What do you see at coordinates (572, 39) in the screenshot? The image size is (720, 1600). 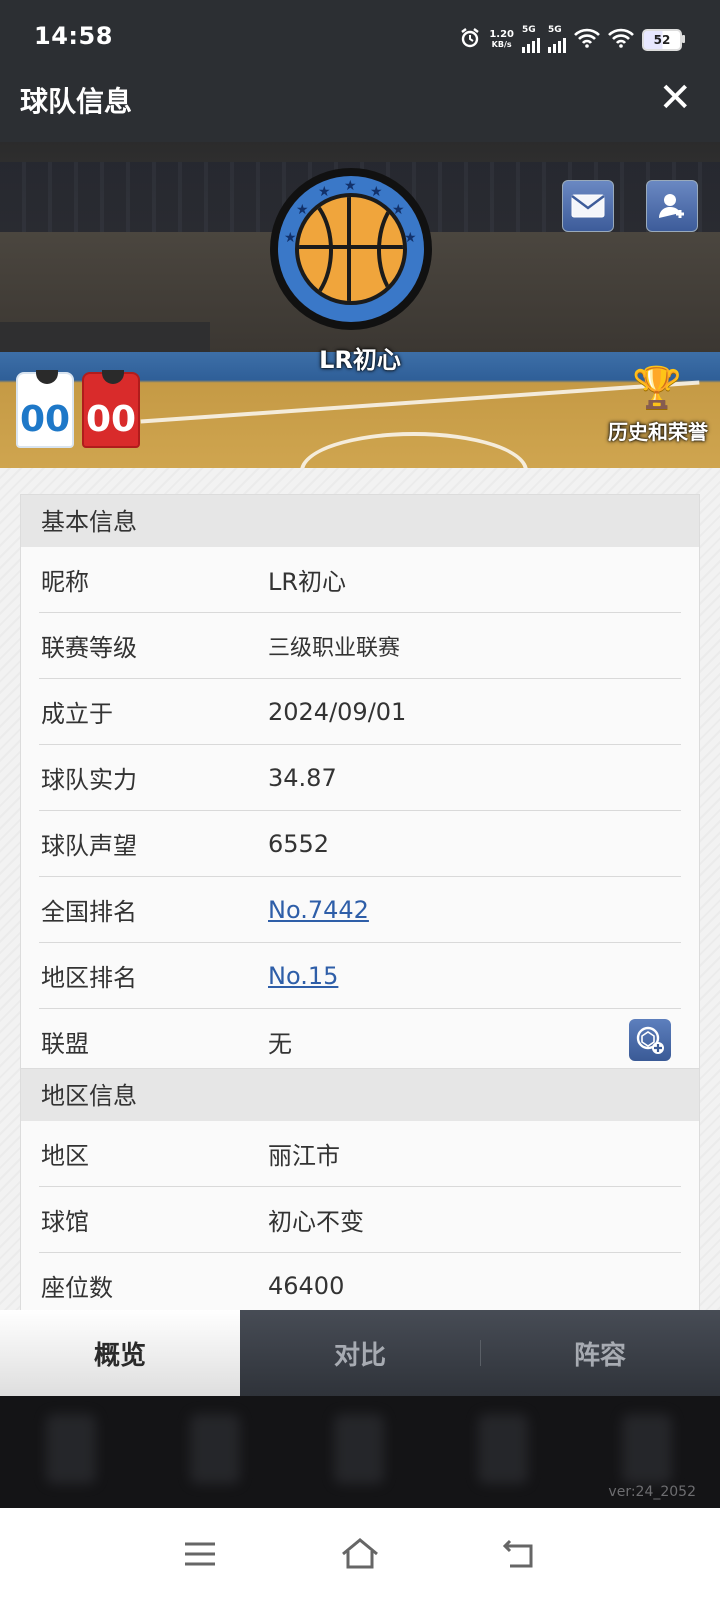 I see `status-icons: 1.20 KB/s 5G 5G 52` at bounding box center [572, 39].